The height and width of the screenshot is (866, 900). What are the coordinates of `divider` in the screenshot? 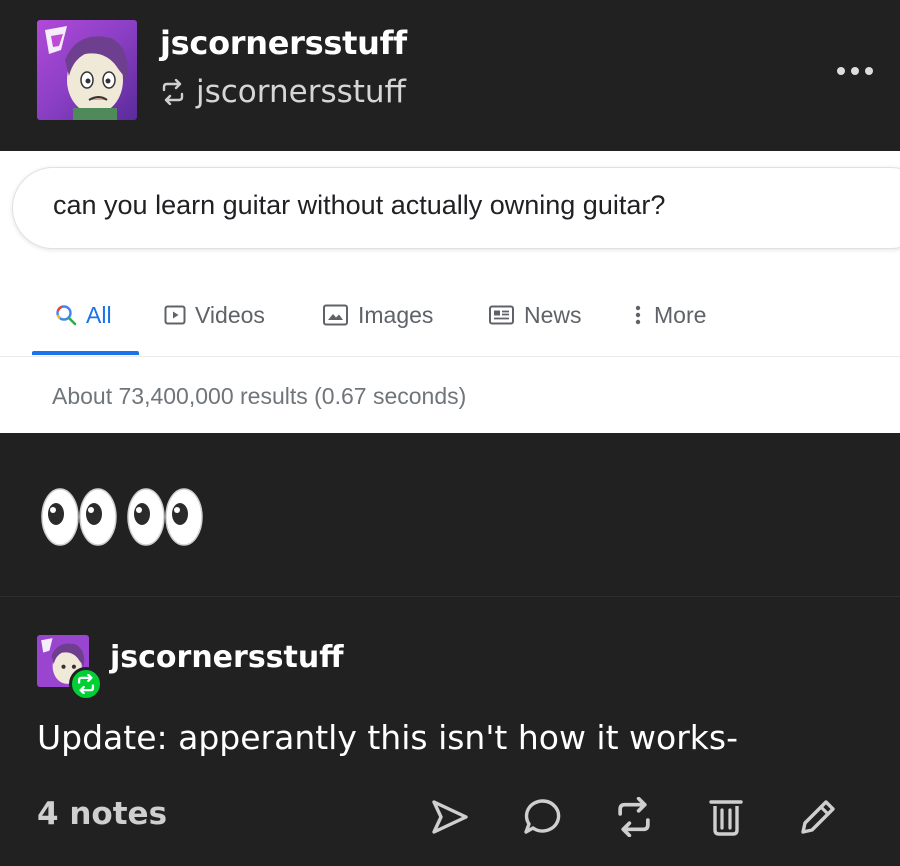 It's located at (450, 356).